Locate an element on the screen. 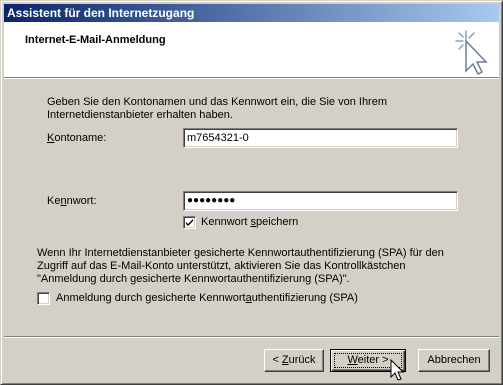 The height and width of the screenshot is (385, 503). save-password-label: Kennwort speichern is located at coordinates (249, 222).